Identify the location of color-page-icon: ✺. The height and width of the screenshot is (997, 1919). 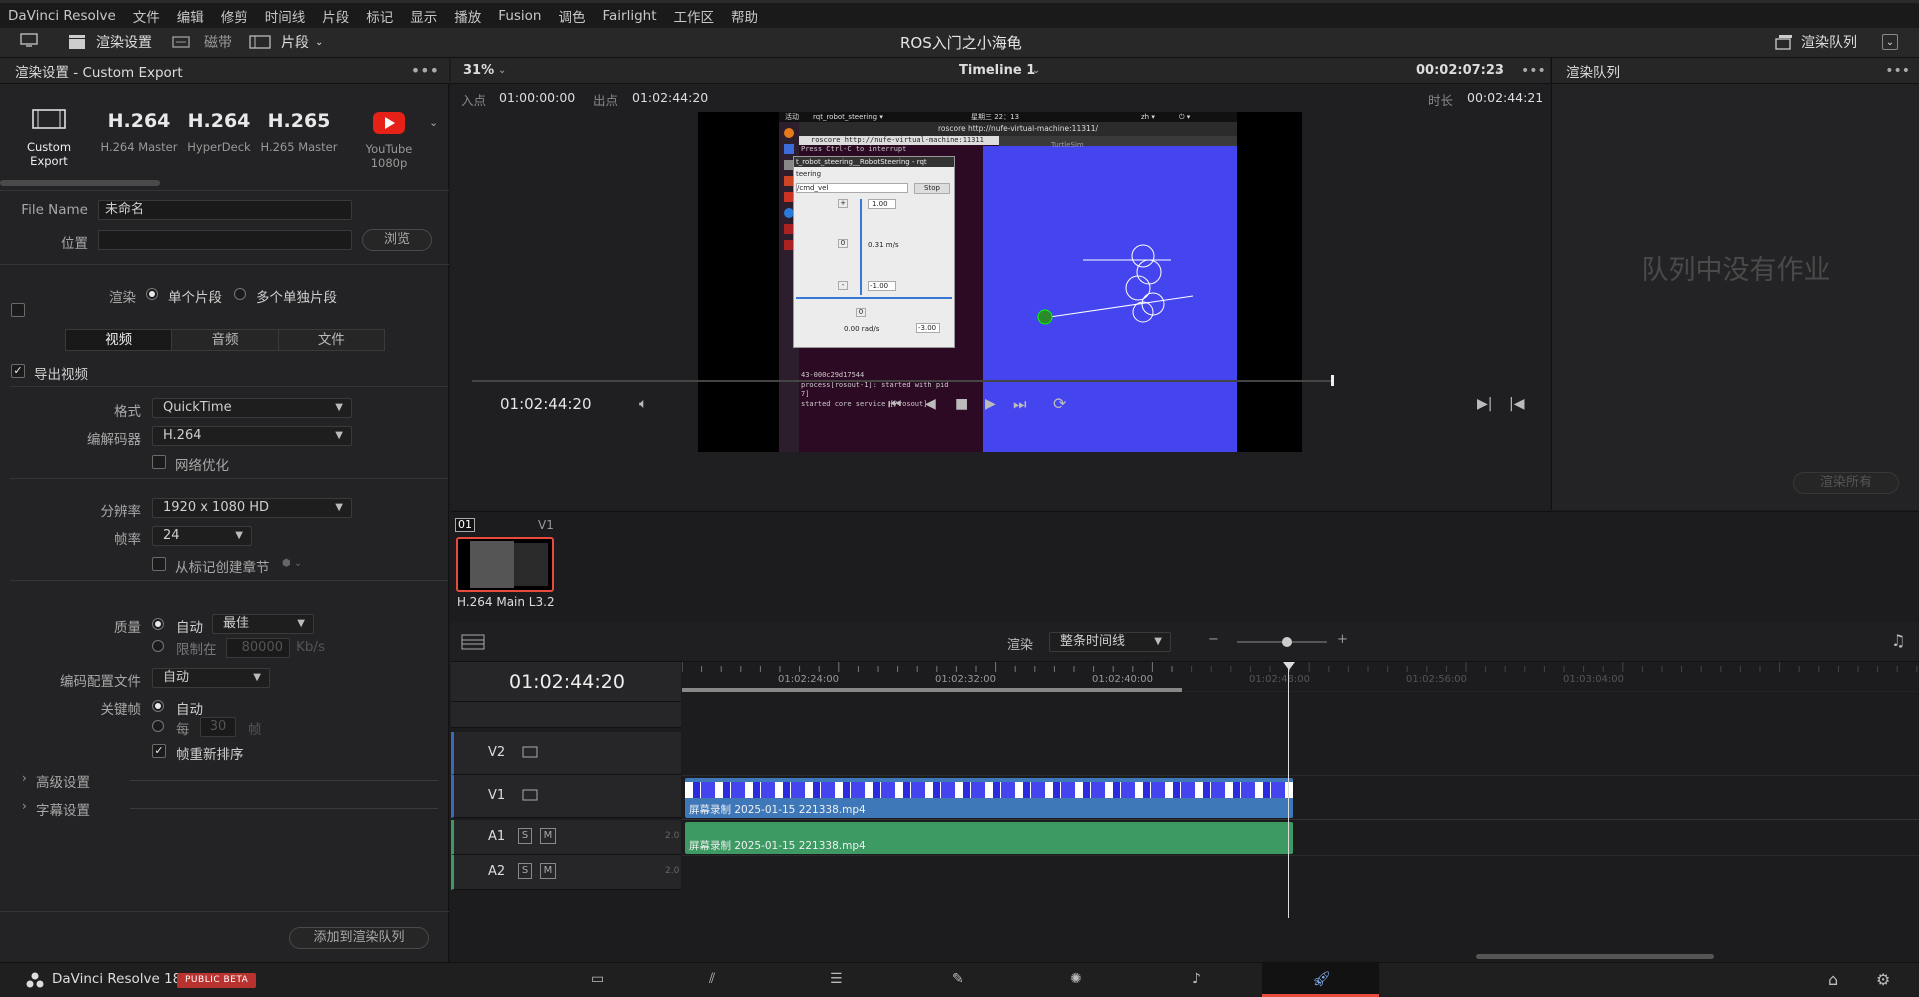
(1076, 979).